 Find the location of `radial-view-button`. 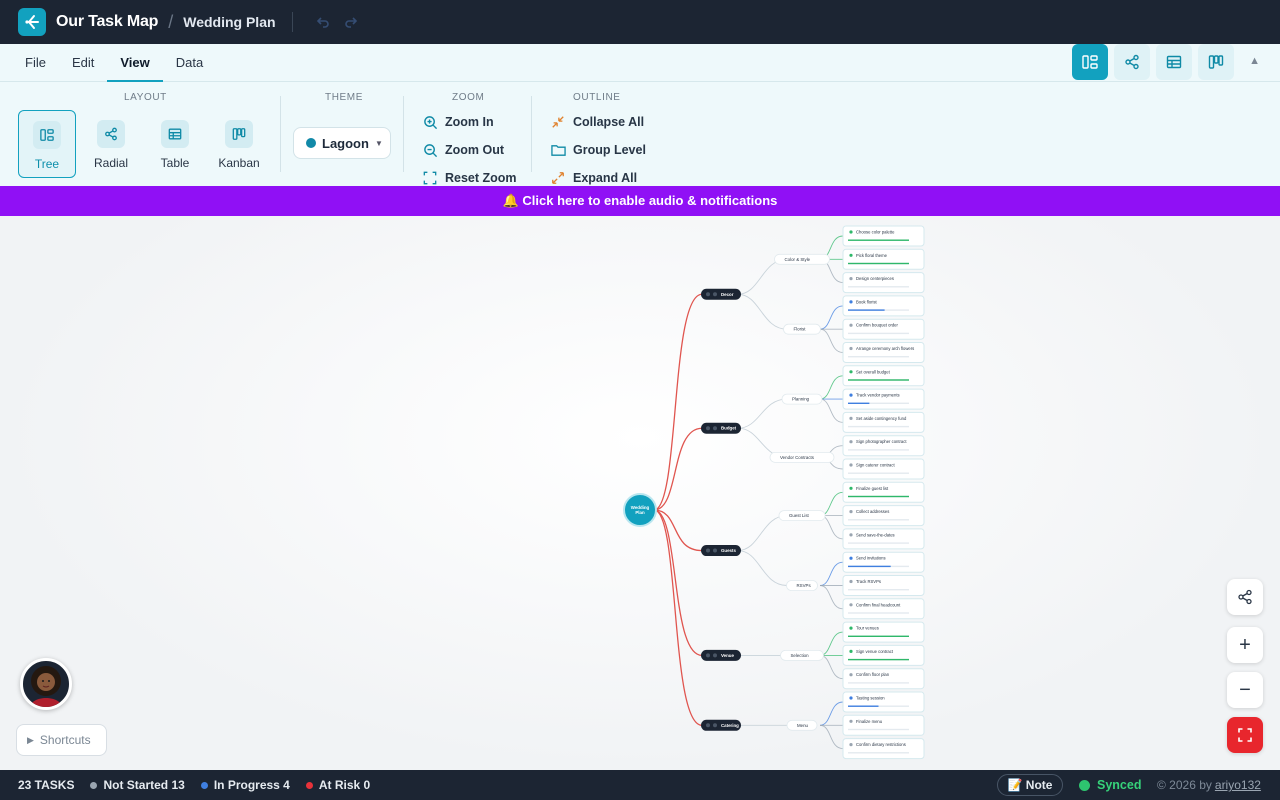

radial-view-button is located at coordinates (1132, 62).